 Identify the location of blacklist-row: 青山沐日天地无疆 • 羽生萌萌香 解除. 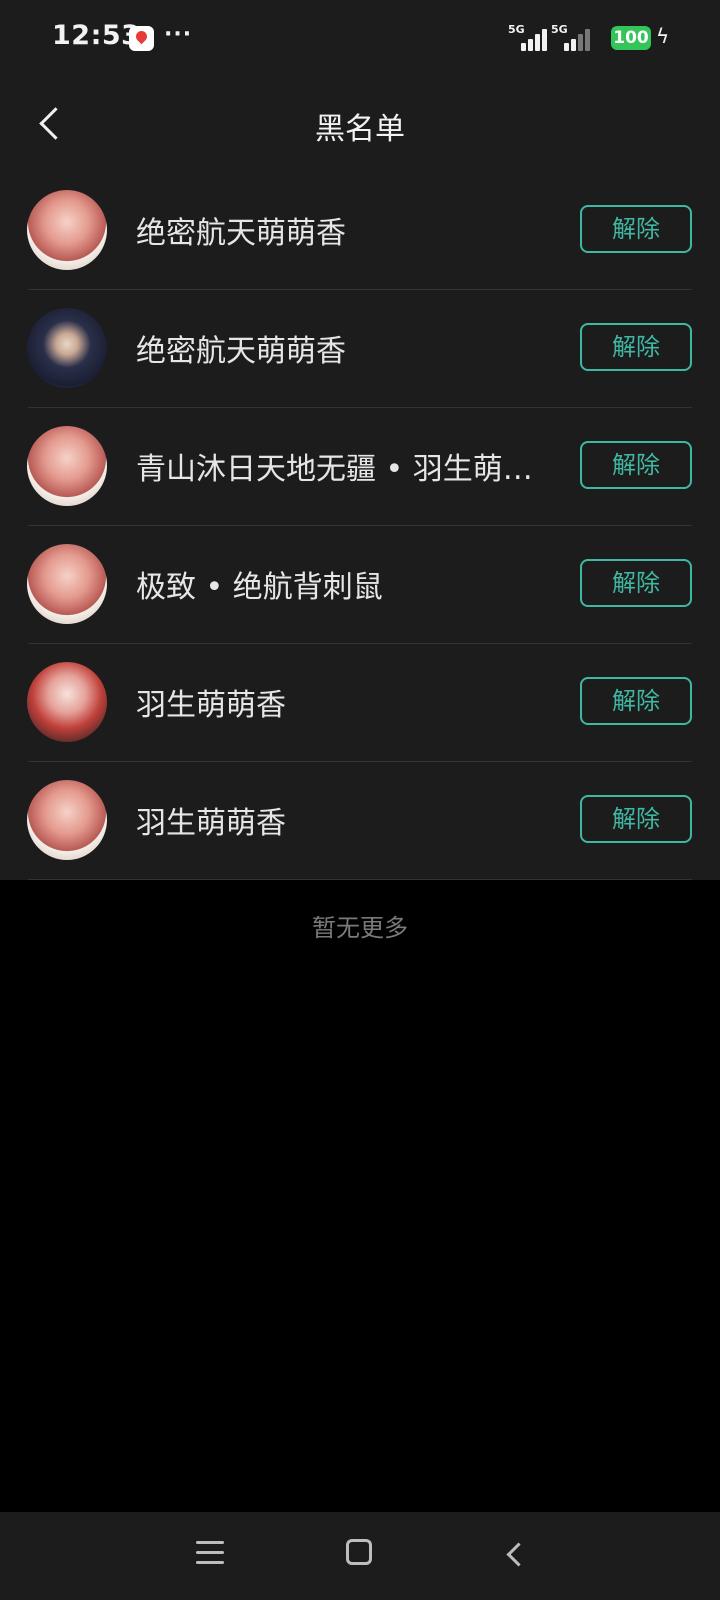
(360, 467).